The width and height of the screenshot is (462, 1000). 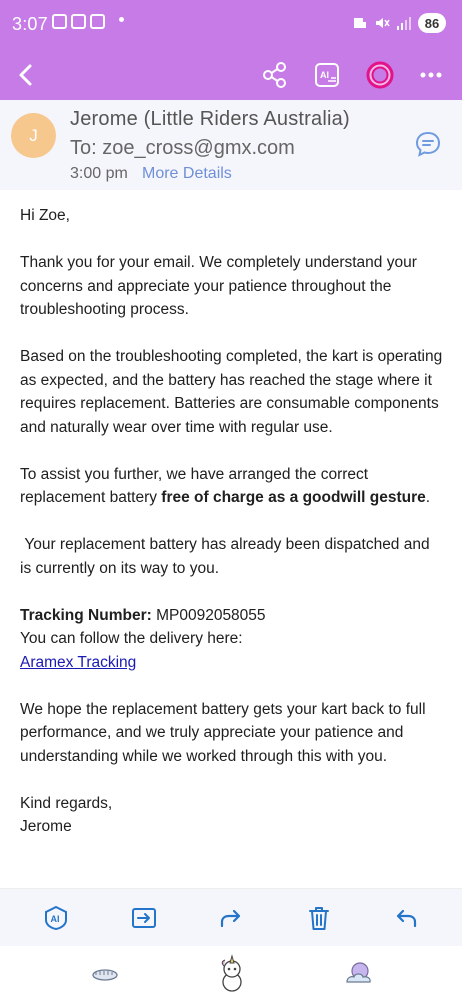 I want to click on signature-block: Kind regards, Jerome, so click(x=232, y=815).